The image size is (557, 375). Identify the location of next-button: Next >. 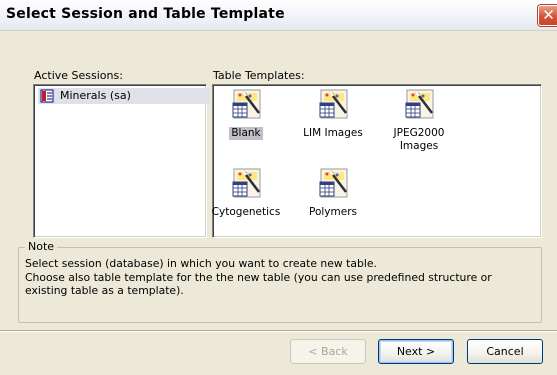
(416, 351).